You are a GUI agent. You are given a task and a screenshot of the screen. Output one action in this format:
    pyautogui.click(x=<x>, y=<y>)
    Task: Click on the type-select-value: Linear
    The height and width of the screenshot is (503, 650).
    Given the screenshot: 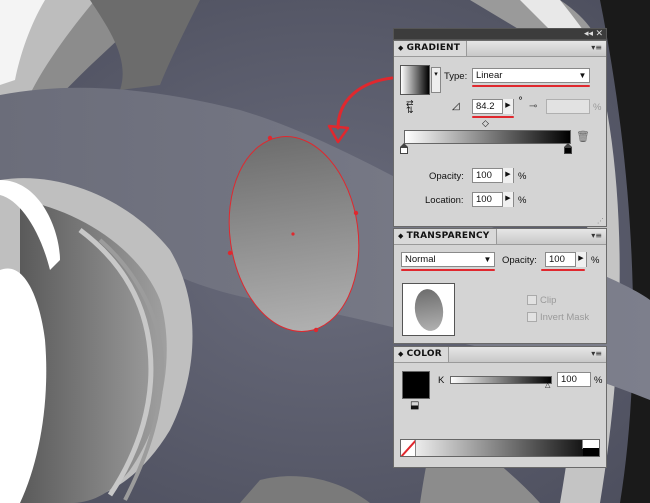 What is the action you would take?
    pyautogui.click(x=489, y=75)
    